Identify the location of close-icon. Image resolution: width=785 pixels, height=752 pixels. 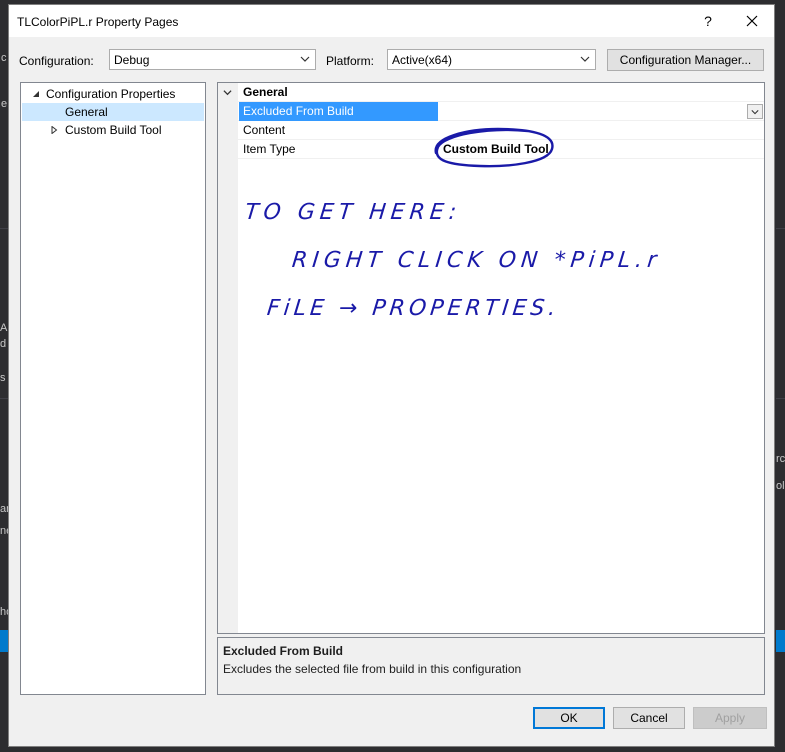
(752, 21).